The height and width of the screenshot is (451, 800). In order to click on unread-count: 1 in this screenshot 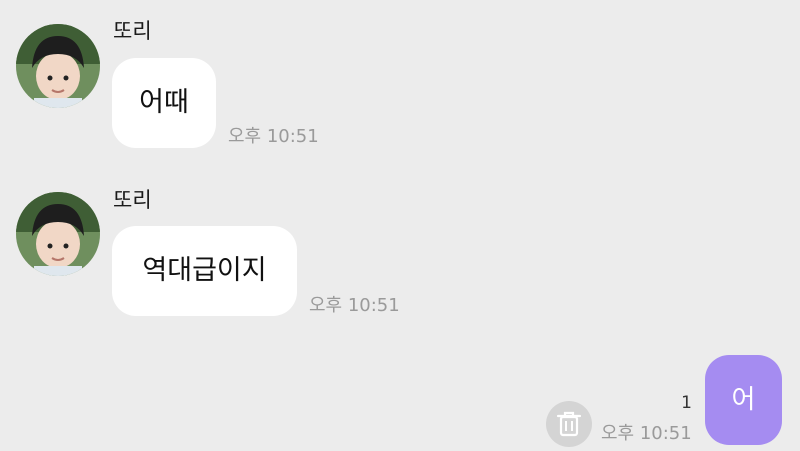, I will do `click(686, 403)`.